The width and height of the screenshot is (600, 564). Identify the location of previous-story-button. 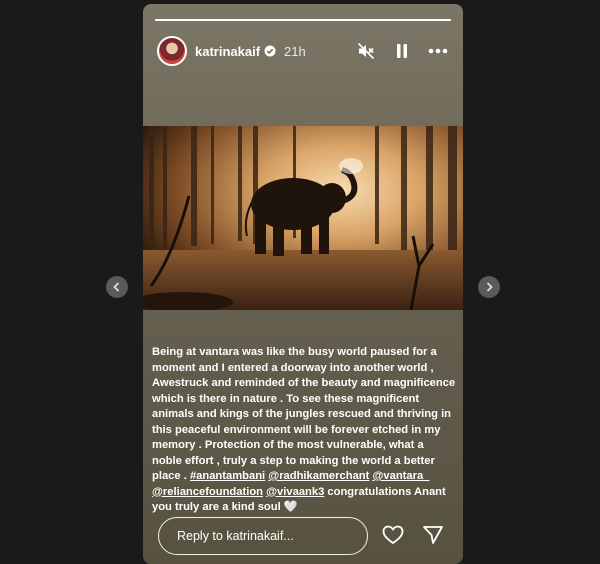
(117, 287).